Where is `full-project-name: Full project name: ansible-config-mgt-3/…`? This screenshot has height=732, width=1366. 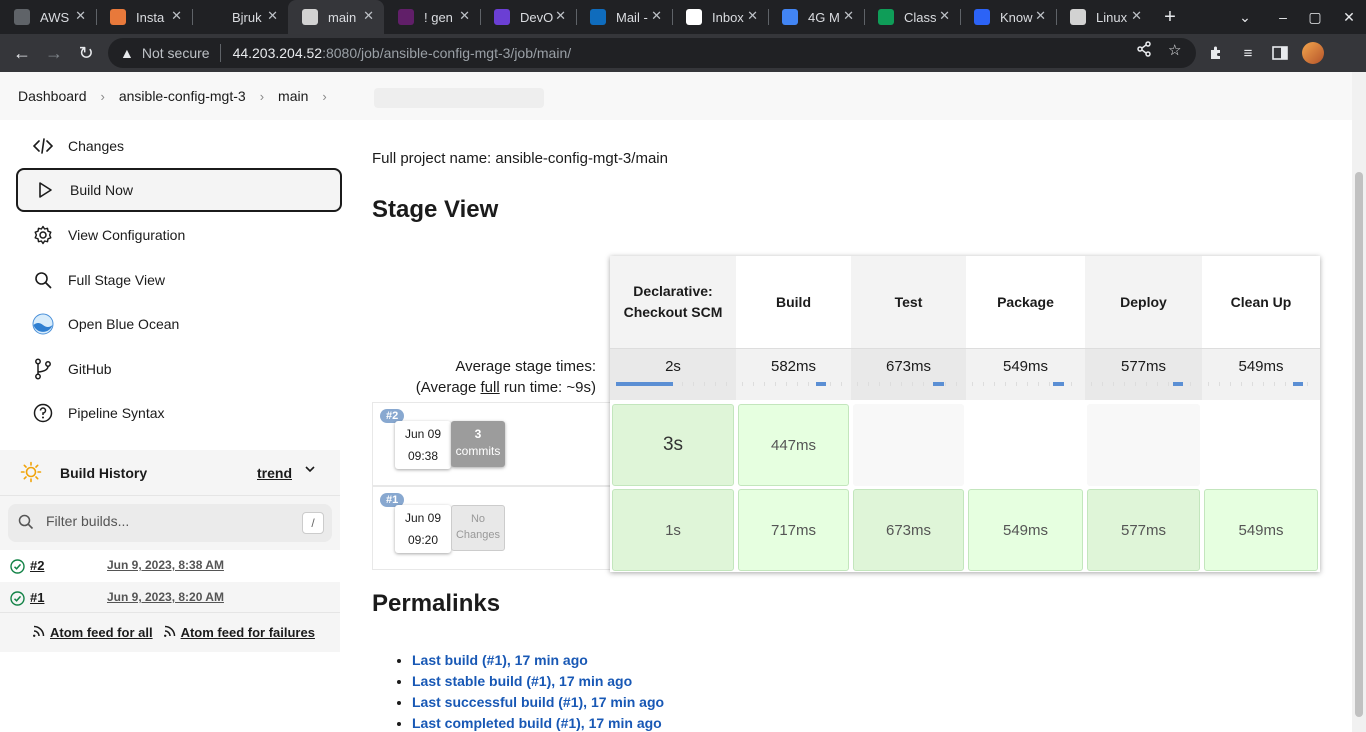 full-project-name: Full project name: ansible-config-mgt-3/… is located at coordinates (520, 158).